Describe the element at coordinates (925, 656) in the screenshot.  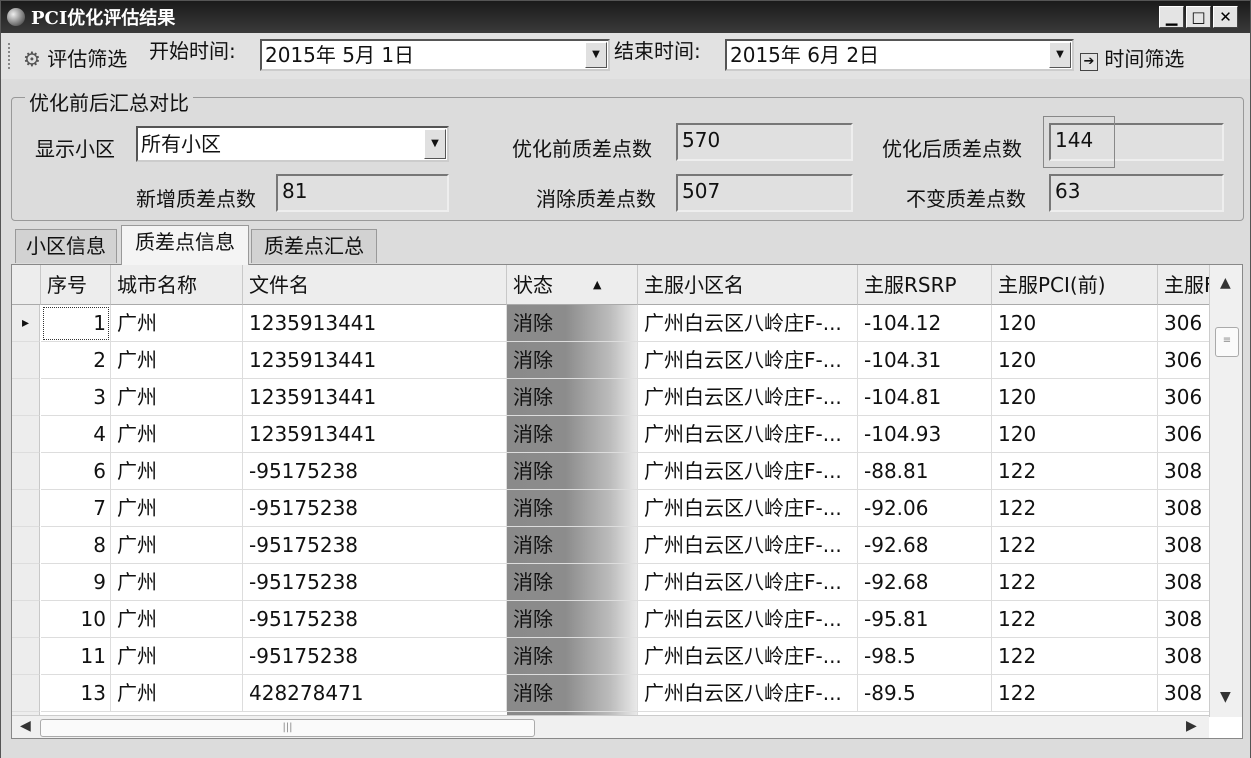
I see `col-serving-rsrp-cell: -98.5` at that location.